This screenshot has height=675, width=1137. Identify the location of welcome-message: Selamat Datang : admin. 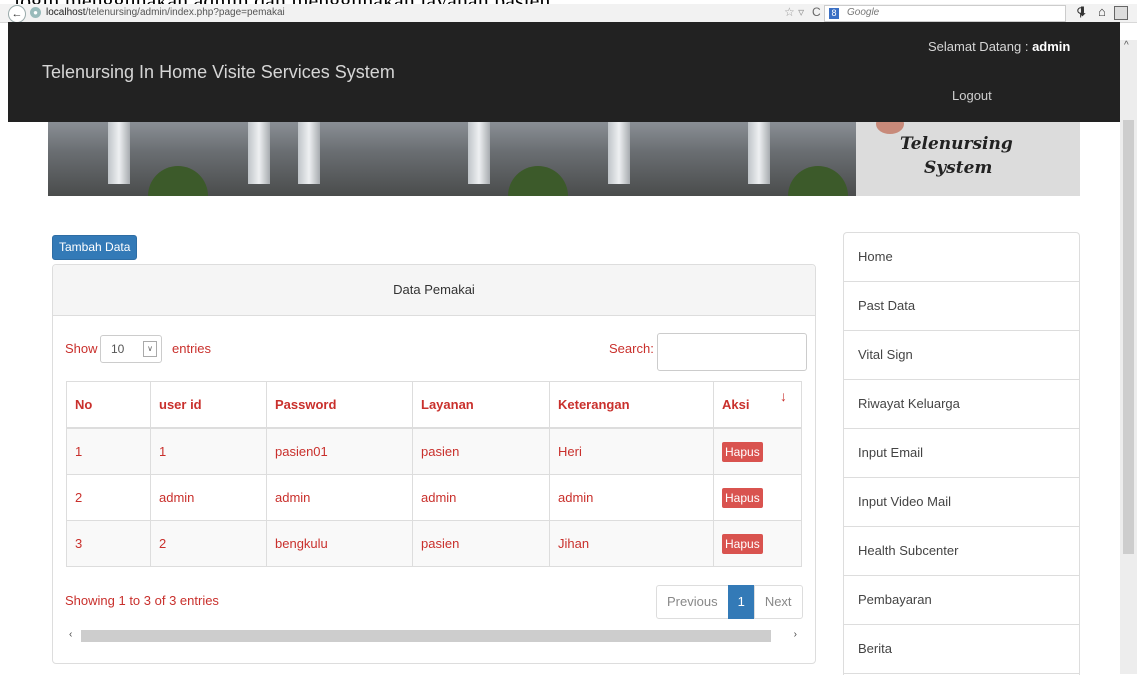
(999, 46).